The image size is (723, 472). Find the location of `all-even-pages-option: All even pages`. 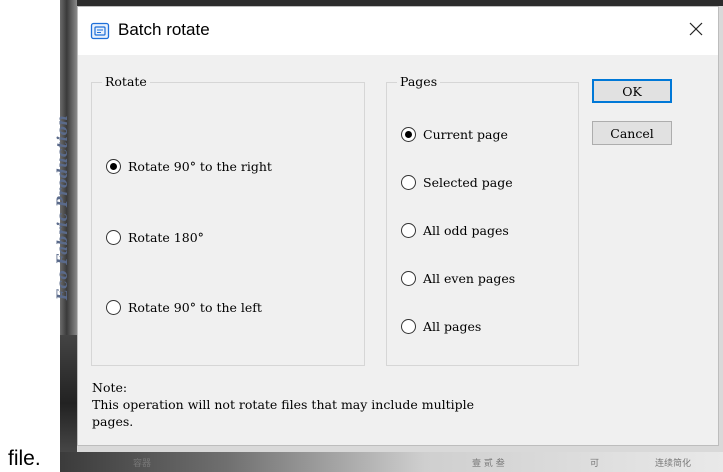

all-even-pages-option: All even pages is located at coordinates (458, 278).